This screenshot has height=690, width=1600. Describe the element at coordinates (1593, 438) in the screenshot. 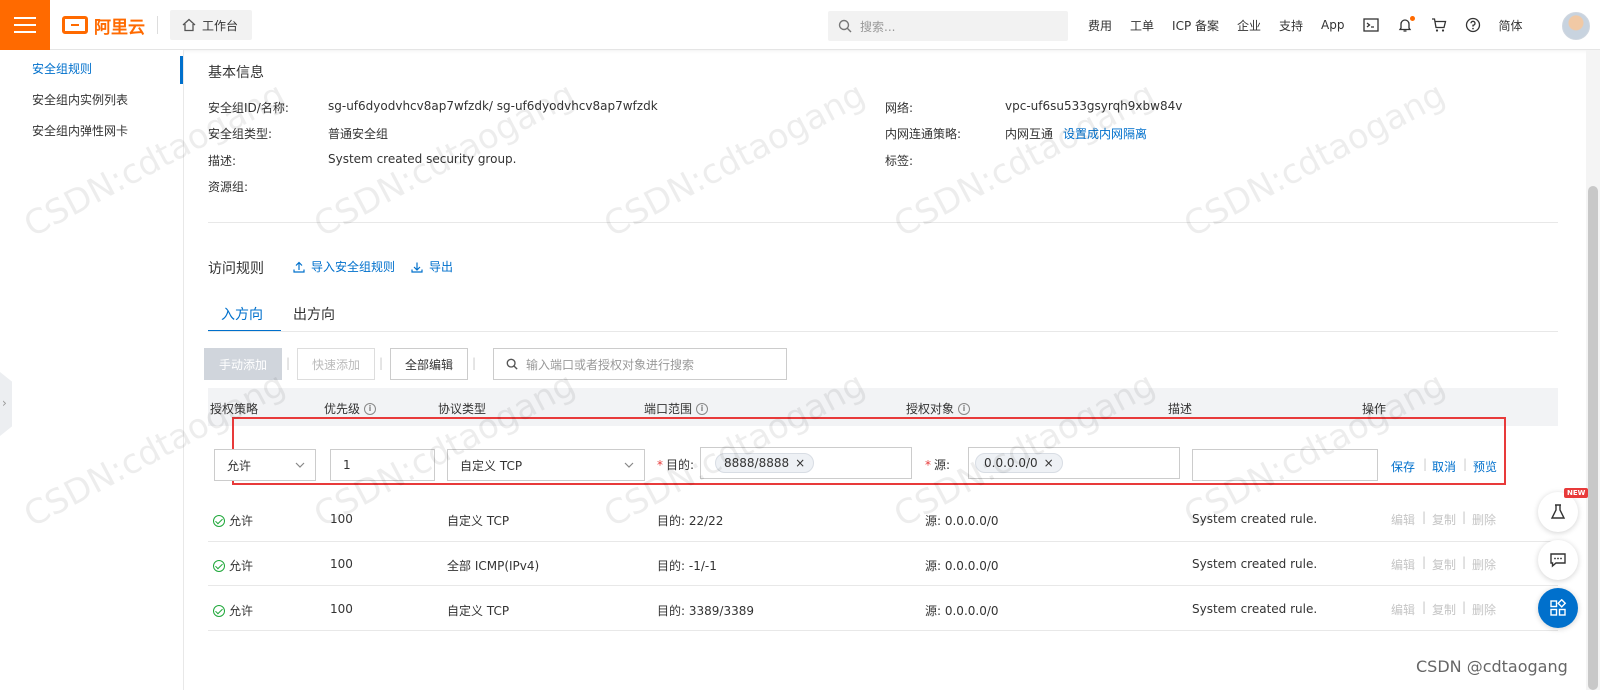

I see `scrollbar-thumb` at that location.